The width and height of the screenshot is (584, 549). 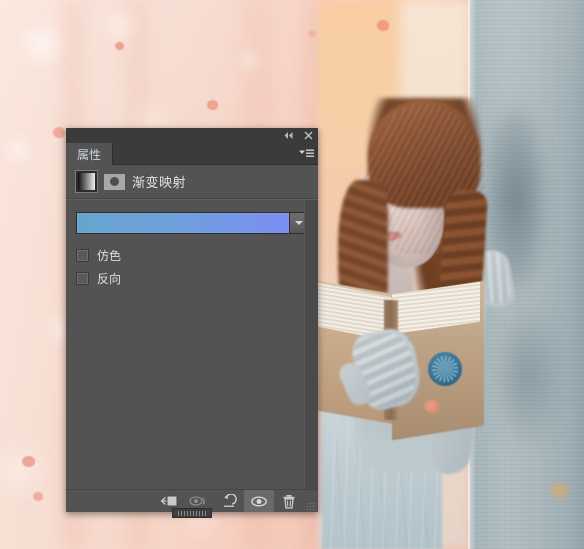 What do you see at coordinates (542, 395) in the screenshot?
I see `wall-cast-shadow-lower` at bounding box center [542, 395].